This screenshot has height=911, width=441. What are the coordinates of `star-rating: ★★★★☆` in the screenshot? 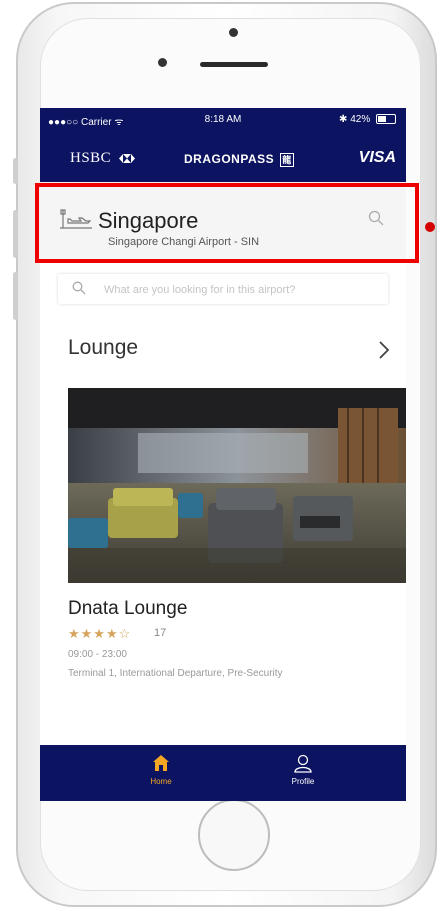 It's located at (99, 634).